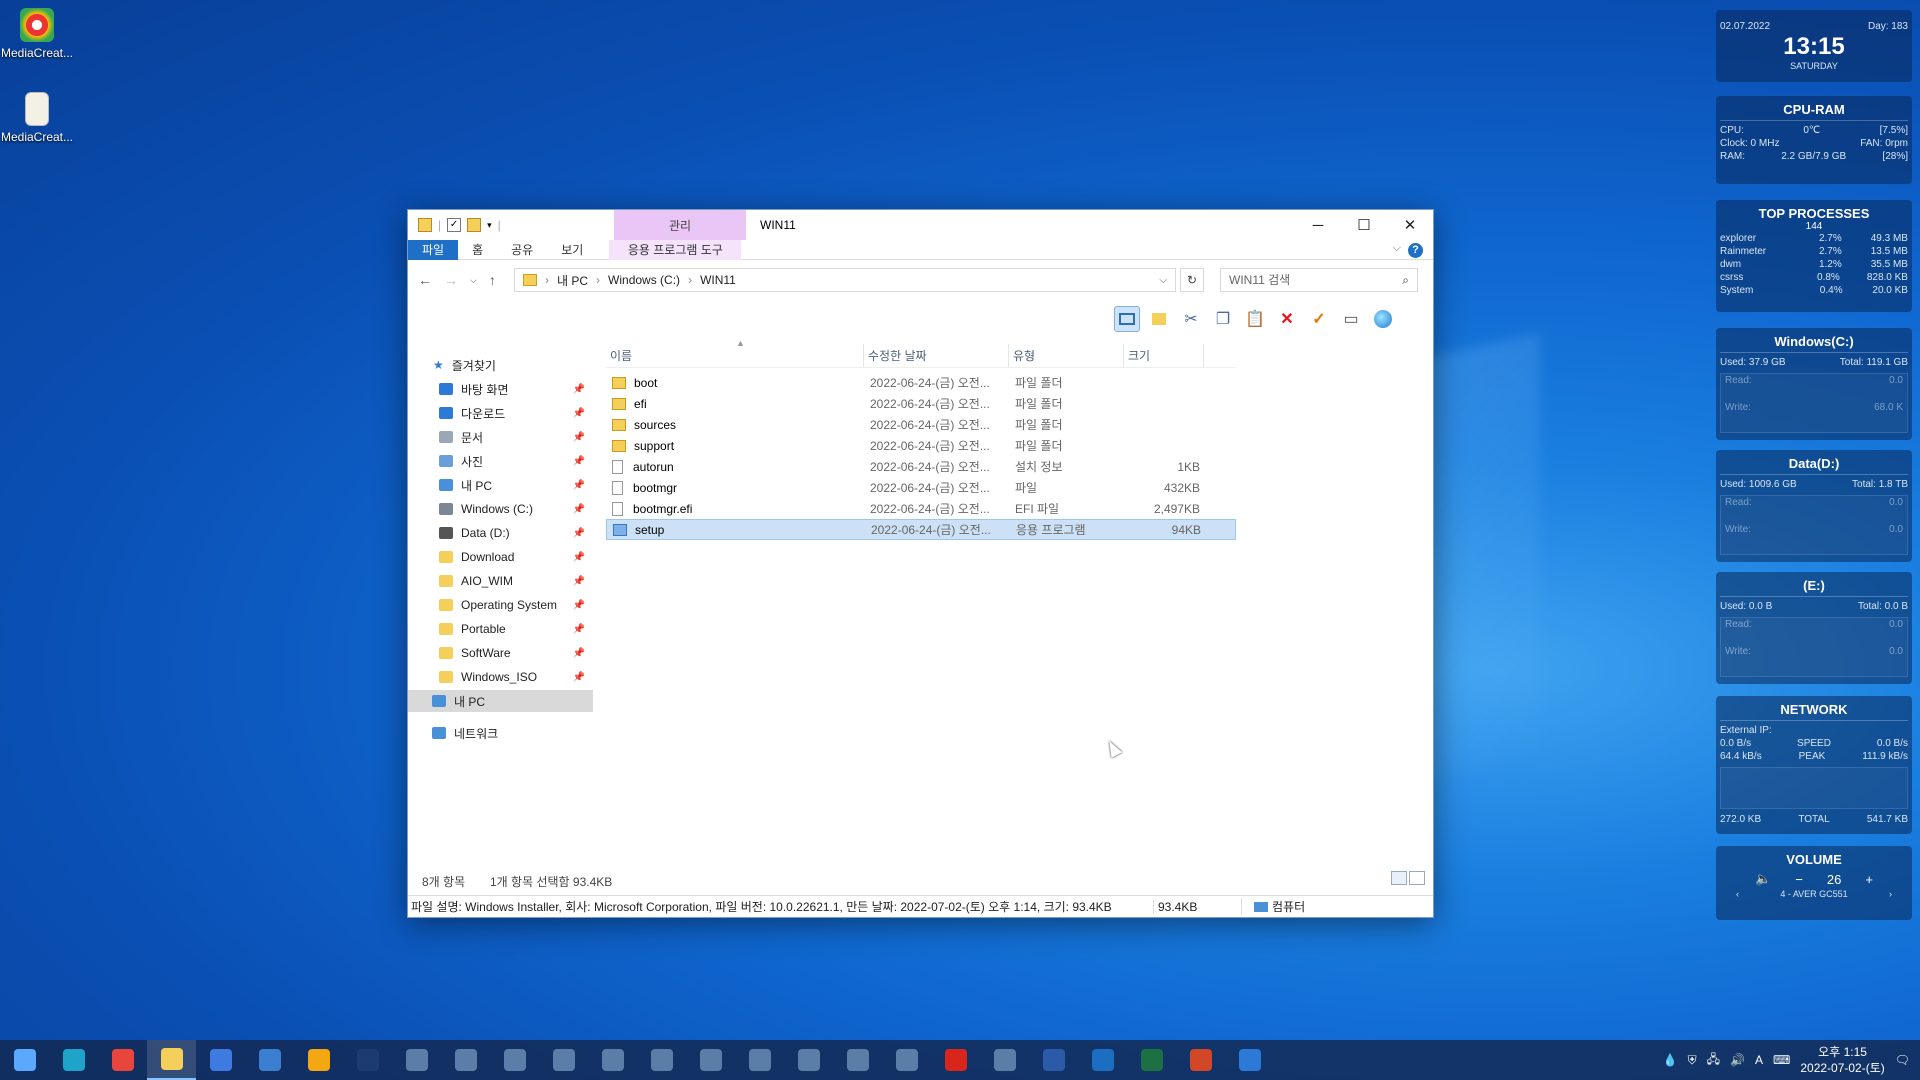 This screenshot has height=1080, width=1920. What do you see at coordinates (1737, 1060) in the screenshot?
I see `volume-tray-icon: 🔊` at bounding box center [1737, 1060].